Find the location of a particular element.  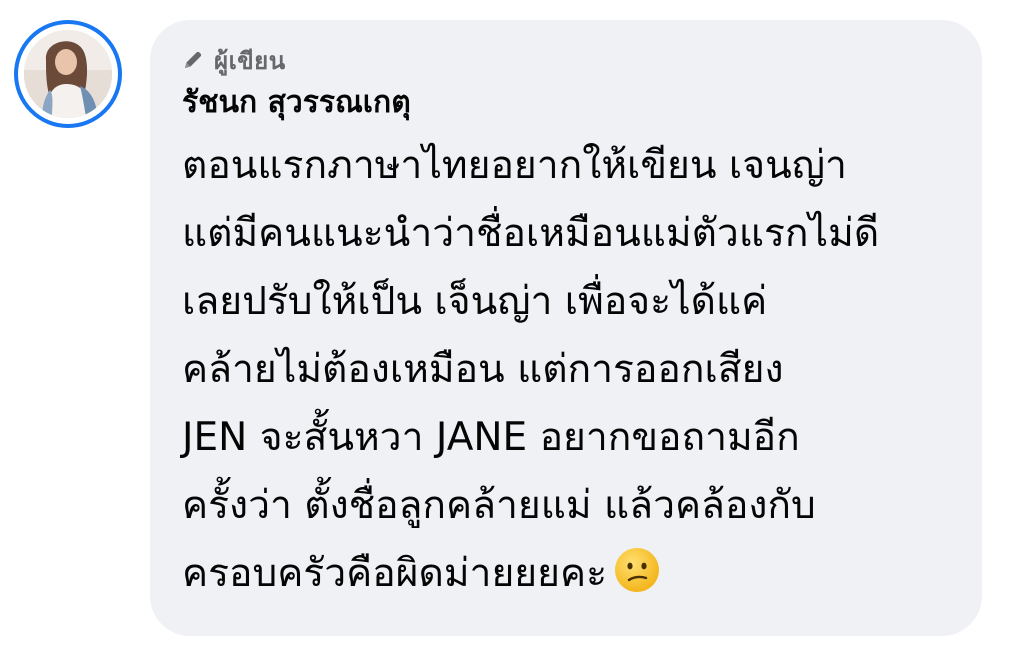

author-name: รัชนก สุวรรณเกตุ is located at coordinates (567, 103).